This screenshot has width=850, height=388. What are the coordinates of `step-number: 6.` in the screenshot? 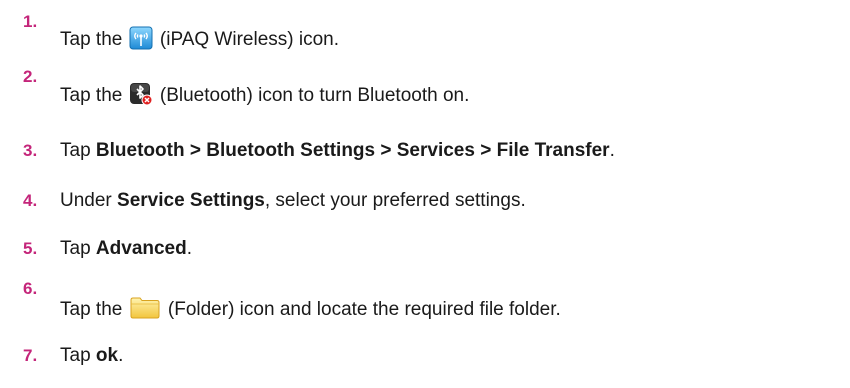 It's located at (30, 288).